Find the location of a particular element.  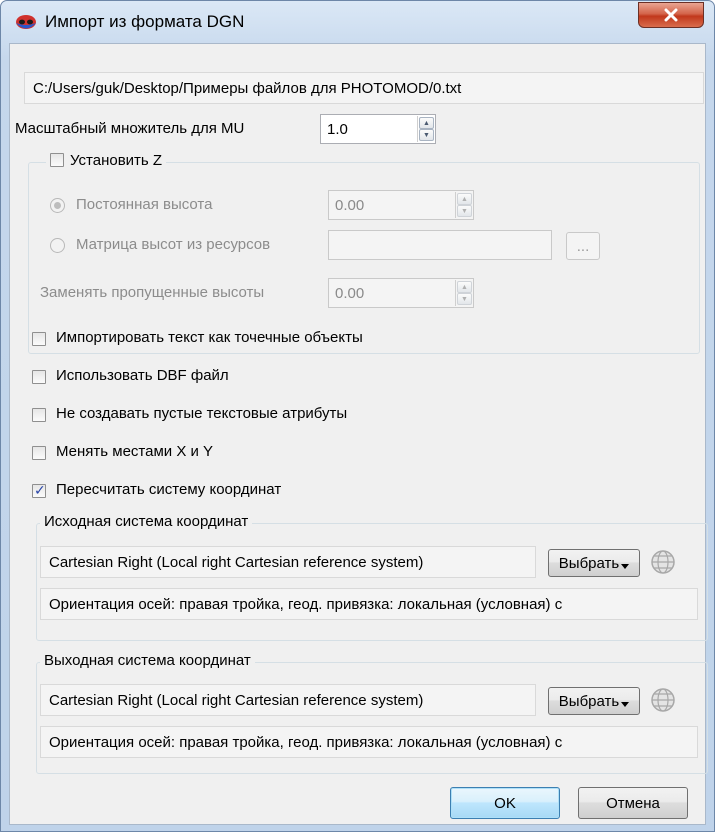

source-cs-select-label: Выбрать is located at coordinates (589, 563).